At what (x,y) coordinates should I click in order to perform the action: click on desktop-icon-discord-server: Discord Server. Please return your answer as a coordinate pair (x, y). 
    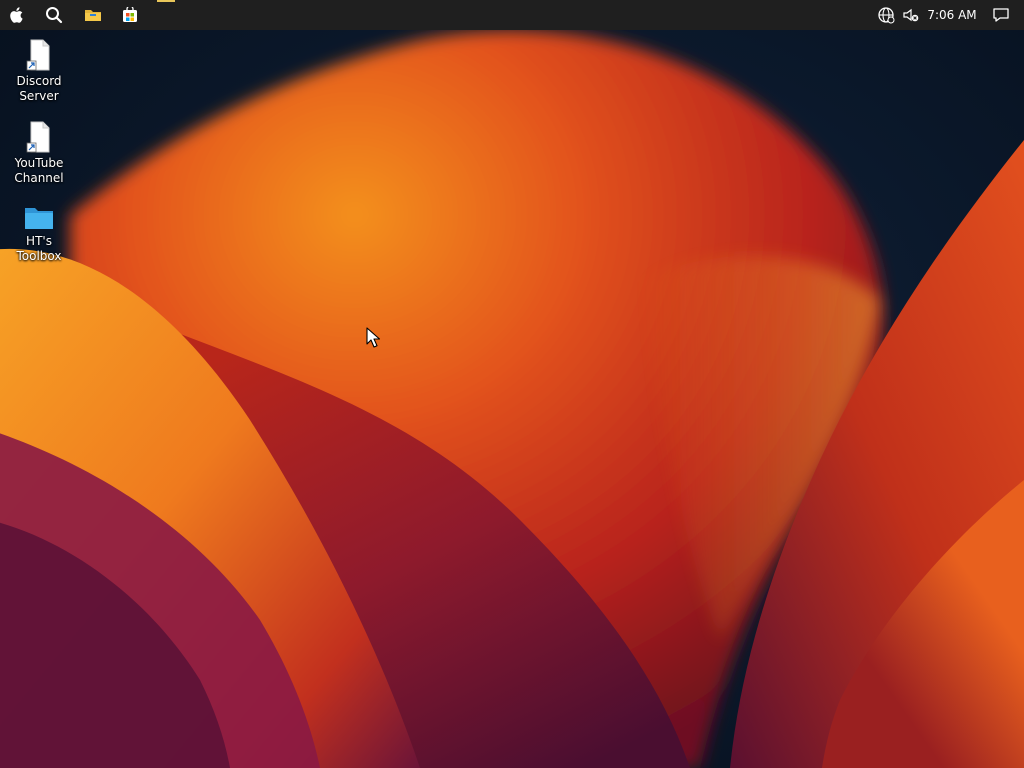
    Looking at the image, I should click on (39, 71).